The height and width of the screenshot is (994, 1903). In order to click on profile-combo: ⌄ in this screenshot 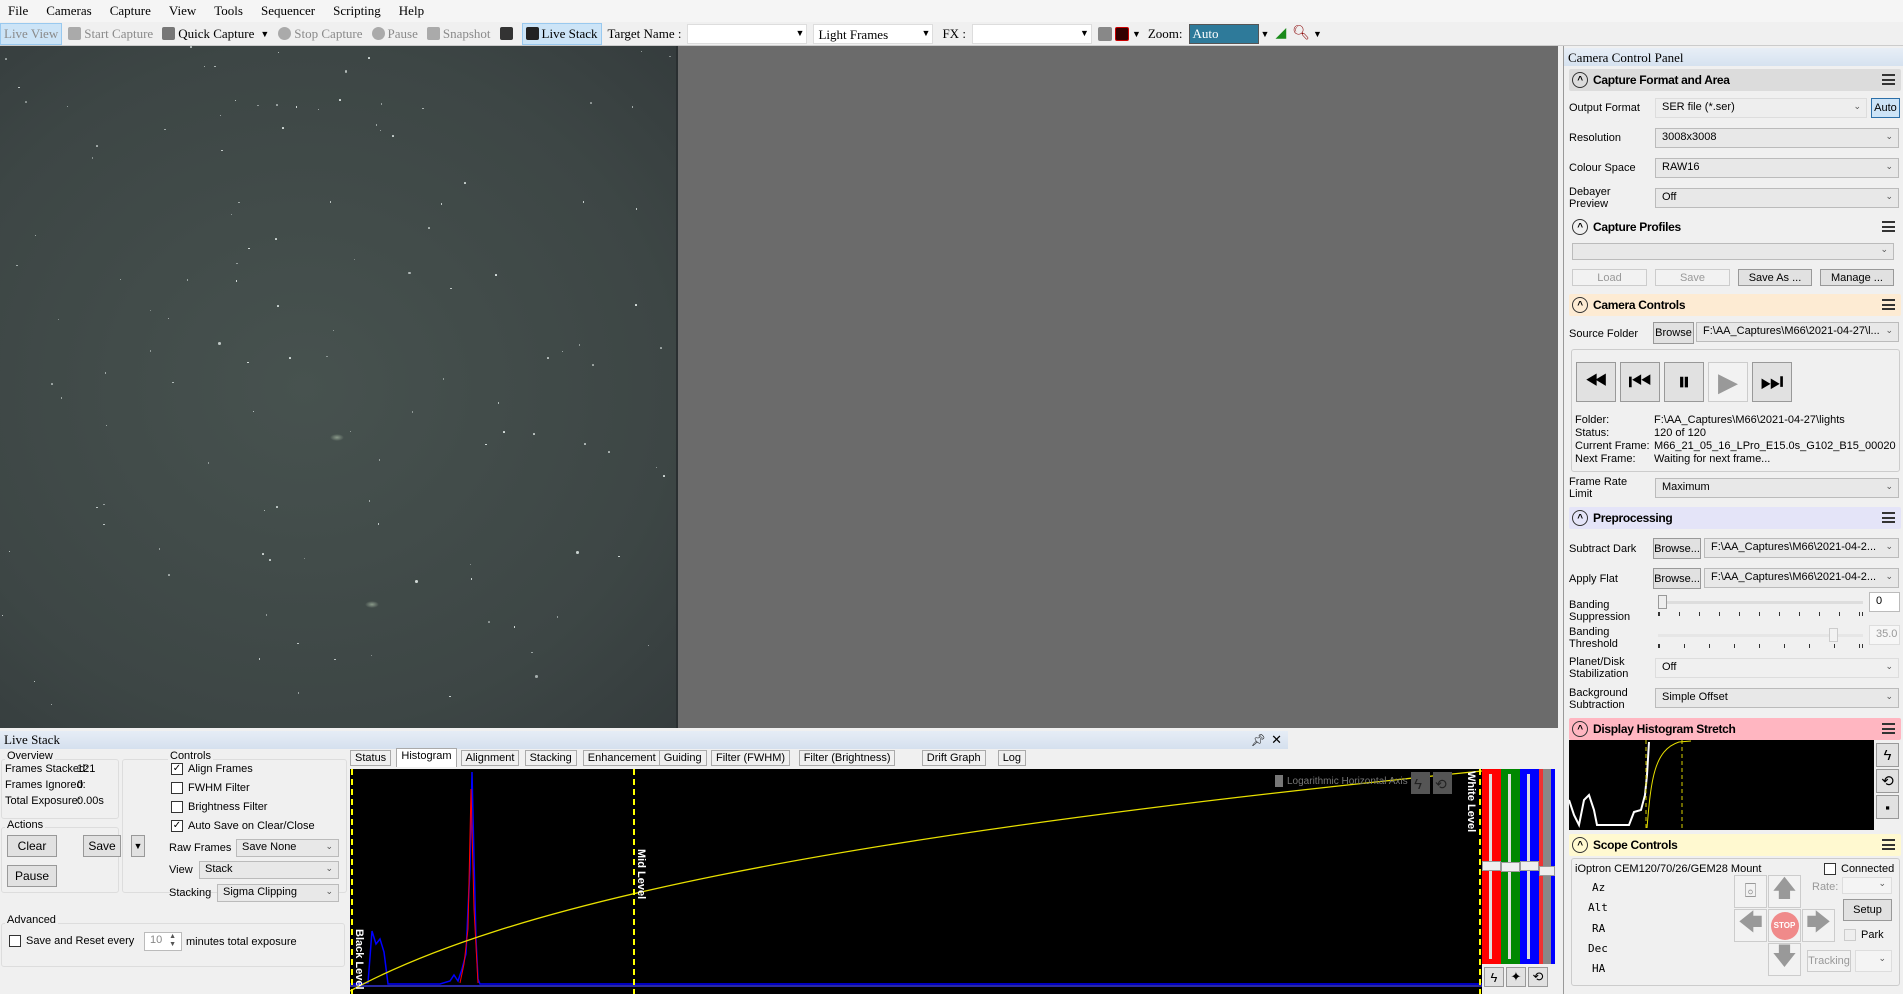, I will do `click(1733, 251)`.